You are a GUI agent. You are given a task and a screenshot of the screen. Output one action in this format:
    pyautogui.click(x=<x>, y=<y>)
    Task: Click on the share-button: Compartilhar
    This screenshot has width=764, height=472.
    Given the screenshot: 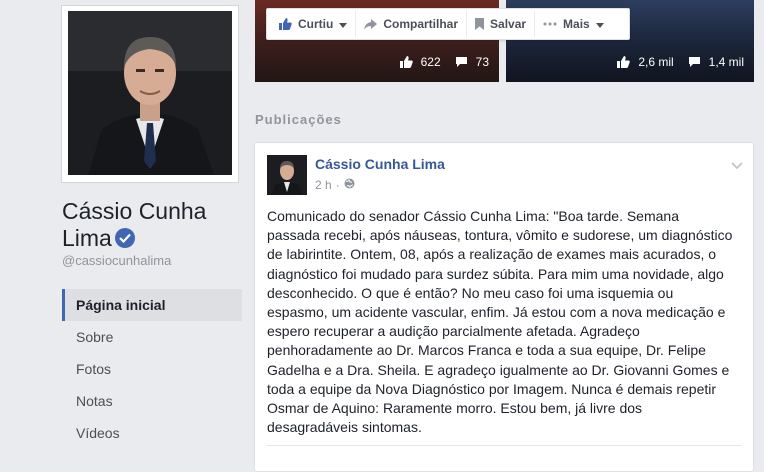 What is the action you would take?
    pyautogui.click(x=412, y=24)
    